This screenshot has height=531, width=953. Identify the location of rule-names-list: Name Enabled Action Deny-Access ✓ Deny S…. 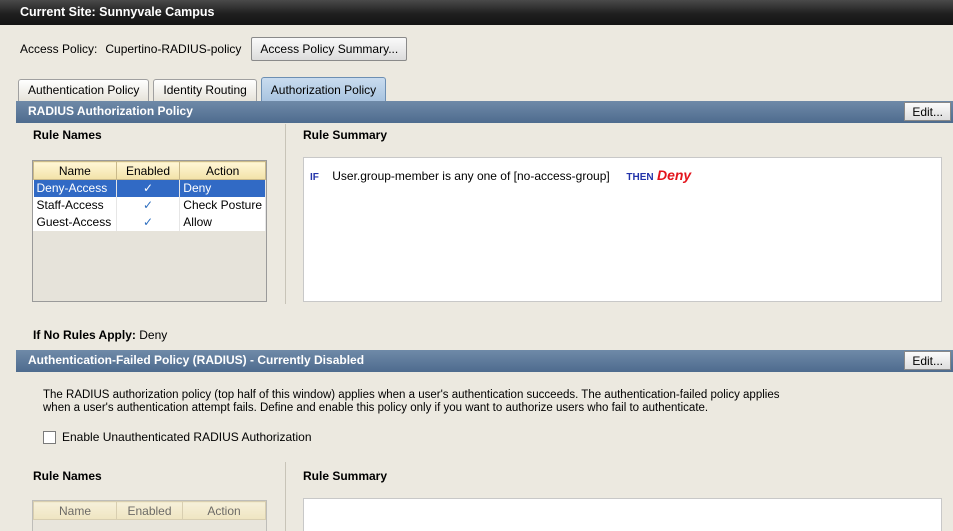
(149, 231).